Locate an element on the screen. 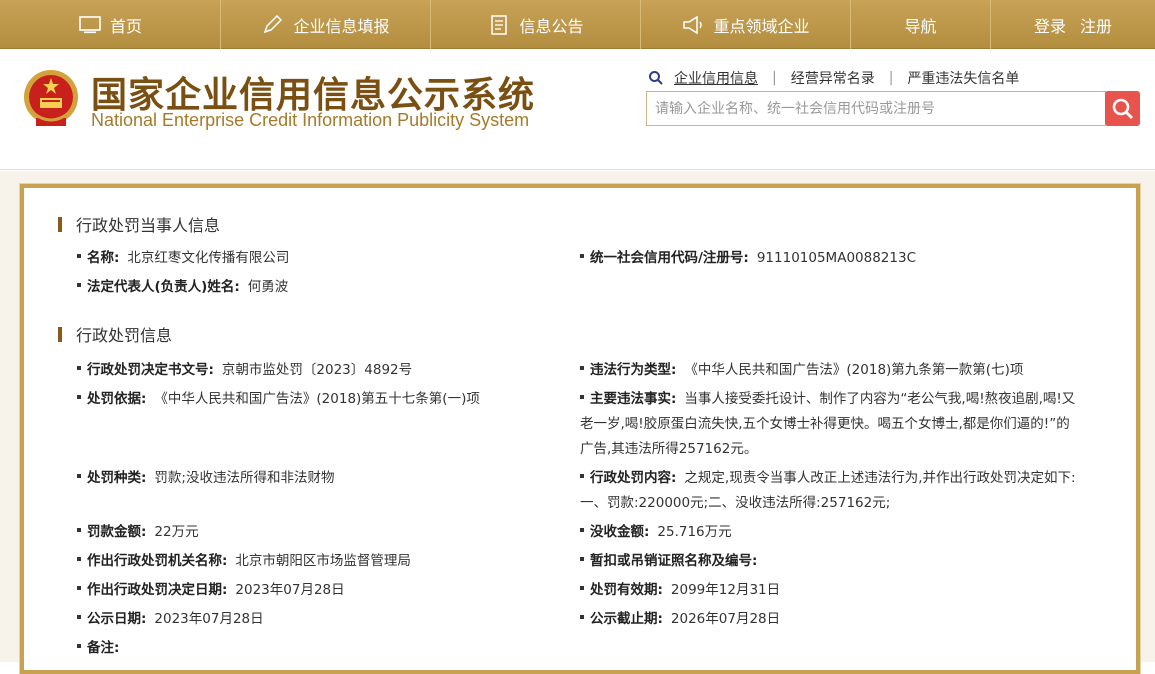 The image size is (1155, 674). nav-guide-label: 导航 is located at coordinates (920, 26).